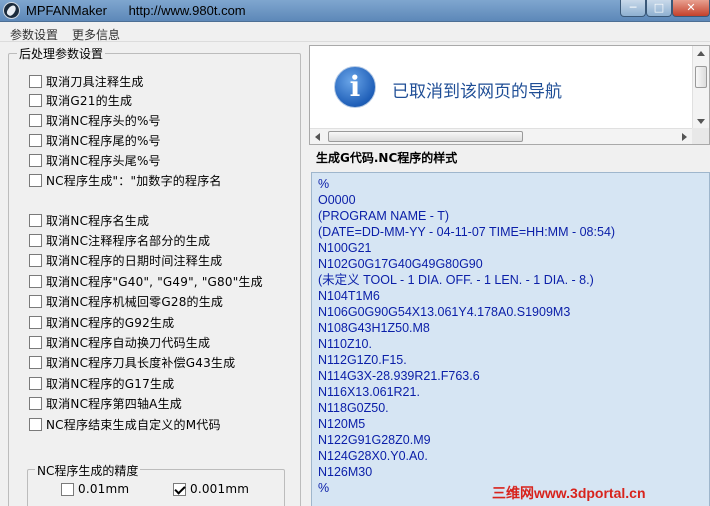  Describe the element at coordinates (387, 158) in the screenshot. I see `sample-title: 生成G代码.NC程序的样式` at that location.